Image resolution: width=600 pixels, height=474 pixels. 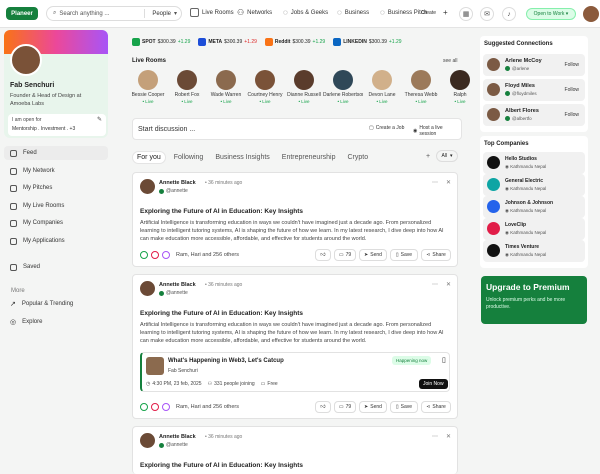 What do you see at coordinates (534, 90) in the screenshot?
I see `suggestion-item: Floyd Miles @floydmiles Follow` at bounding box center [534, 90].